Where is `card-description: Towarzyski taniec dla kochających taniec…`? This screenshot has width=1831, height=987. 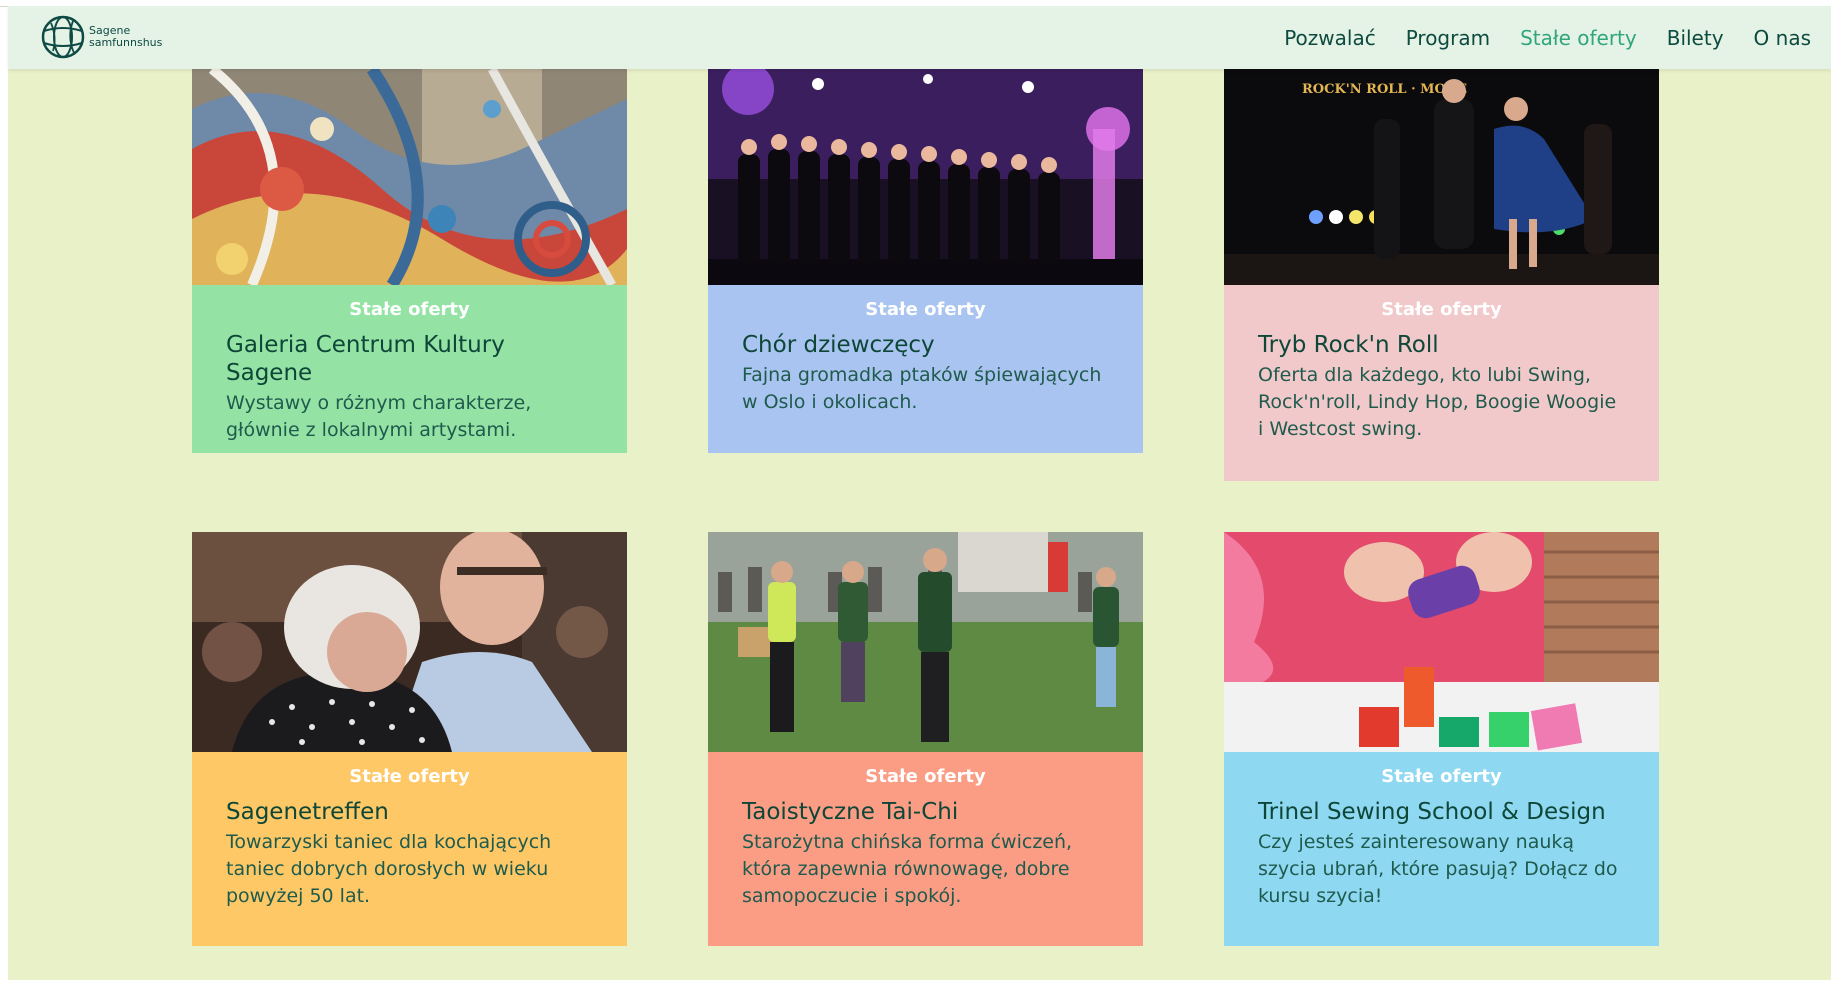
card-description: Towarzyski taniec dla kochających taniec… is located at coordinates (389, 869).